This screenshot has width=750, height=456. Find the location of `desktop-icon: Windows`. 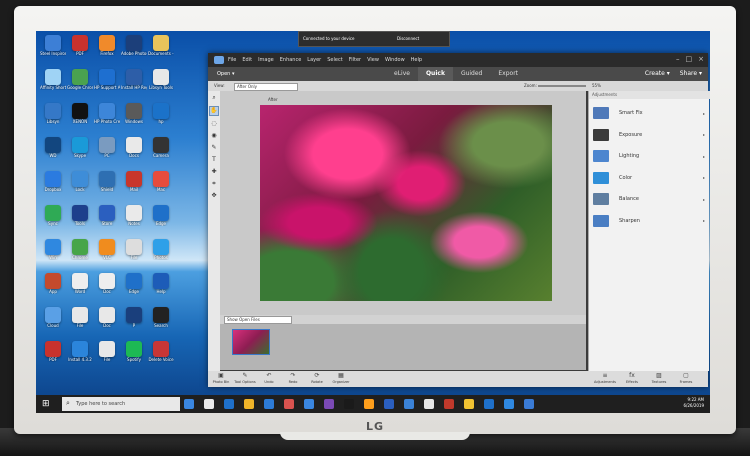

desktop-icon: Windows is located at coordinates (134, 113).